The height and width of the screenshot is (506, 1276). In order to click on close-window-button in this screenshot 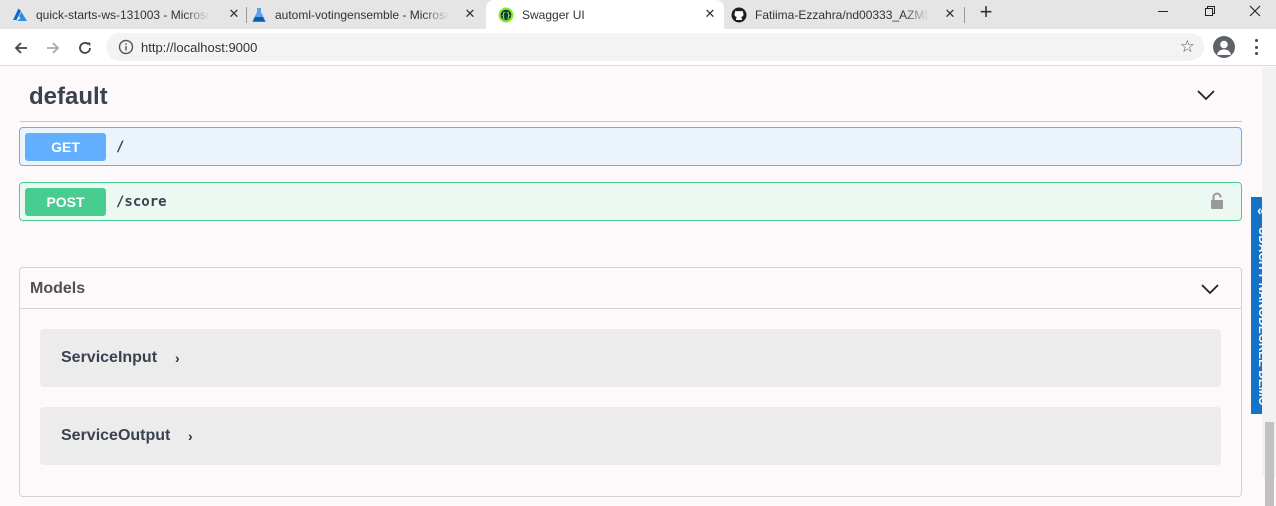, I will do `click(1254, 11)`.